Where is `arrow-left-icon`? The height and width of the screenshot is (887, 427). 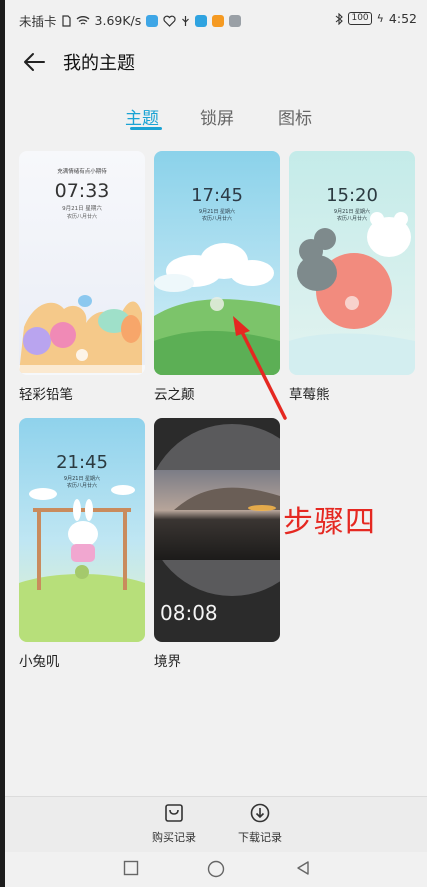 arrow-left-icon is located at coordinates (34, 62).